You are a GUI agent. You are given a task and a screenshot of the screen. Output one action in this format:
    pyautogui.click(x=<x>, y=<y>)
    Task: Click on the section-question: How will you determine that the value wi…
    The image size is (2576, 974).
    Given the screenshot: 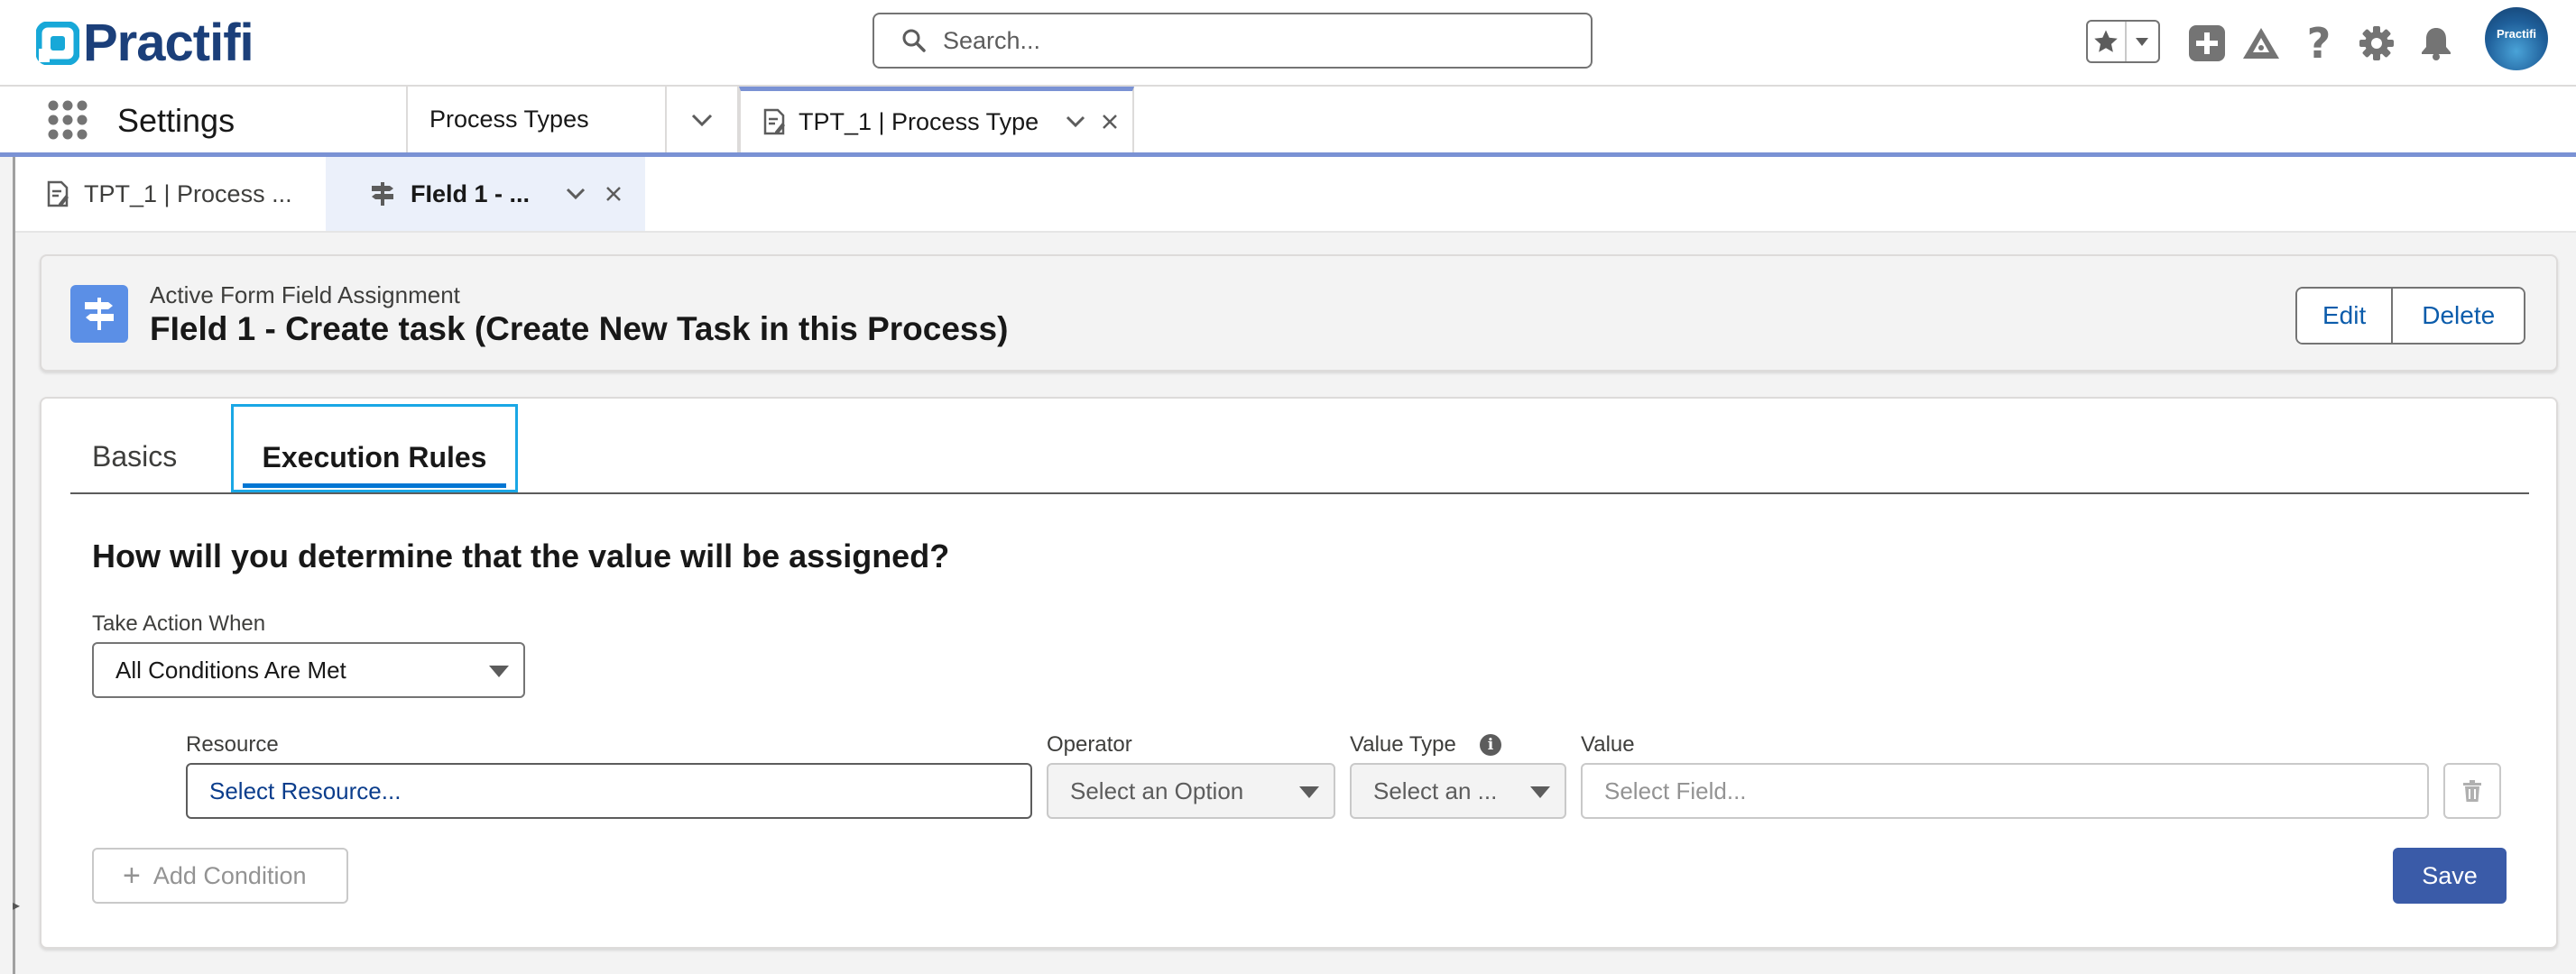 What is the action you would take?
    pyautogui.click(x=521, y=556)
    